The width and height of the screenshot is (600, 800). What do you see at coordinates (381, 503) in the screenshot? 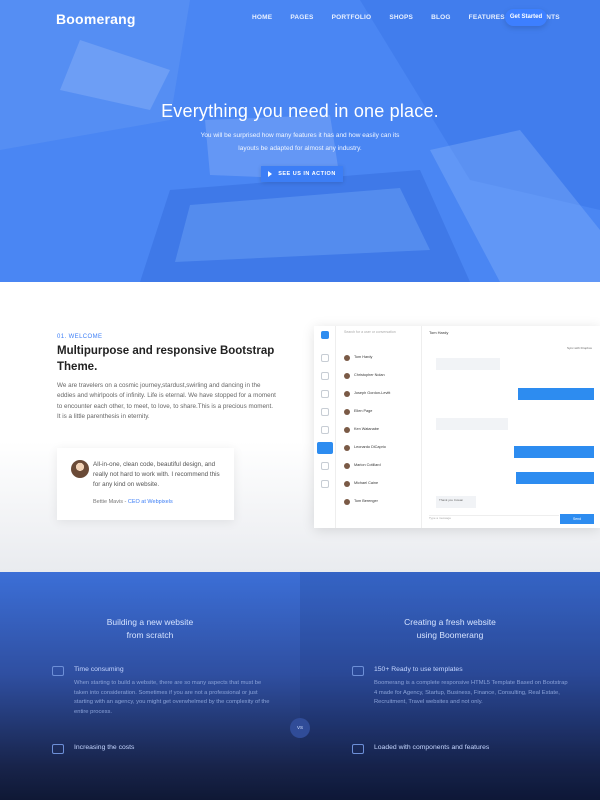
I see `list-item: Tom Berenger` at bounding box center [381, 503].